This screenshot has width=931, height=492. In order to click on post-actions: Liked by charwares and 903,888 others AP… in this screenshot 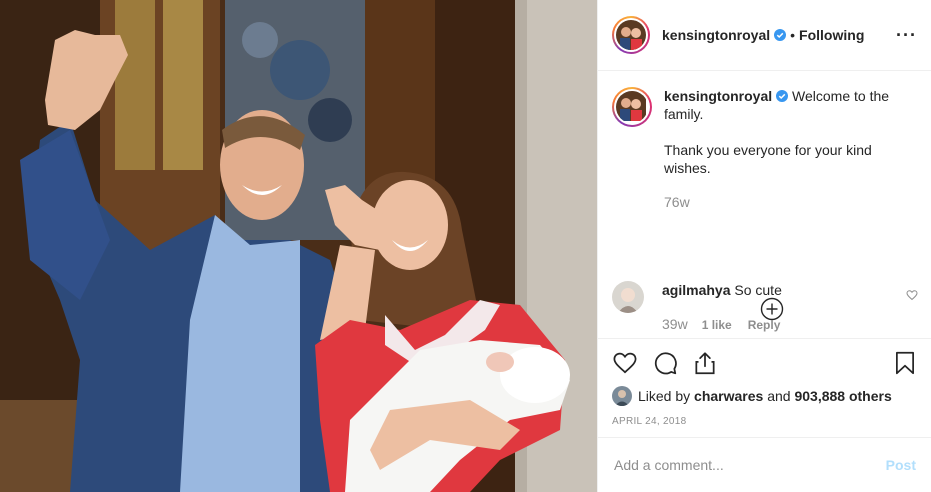, I will do `click(764, 382)`.